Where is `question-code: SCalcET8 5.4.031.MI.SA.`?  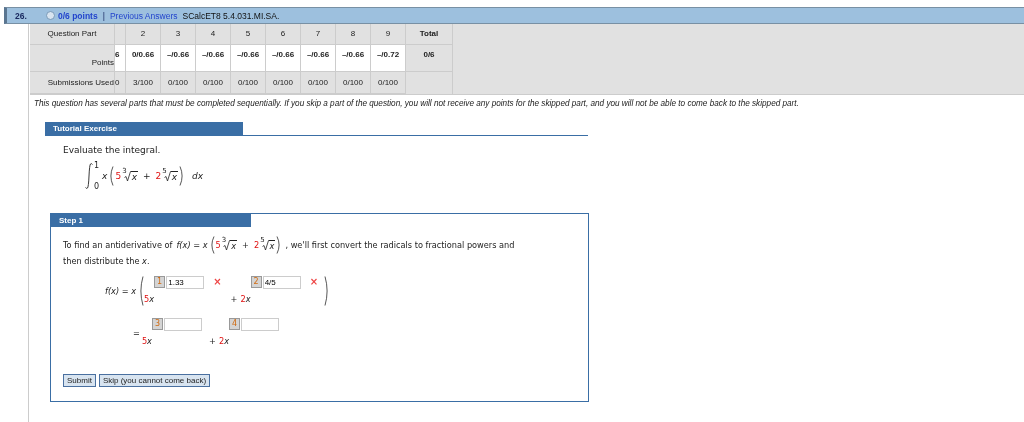
question-code: SCalcET8 5.4.031.MI.SA. is located at coordinates (231, 15).